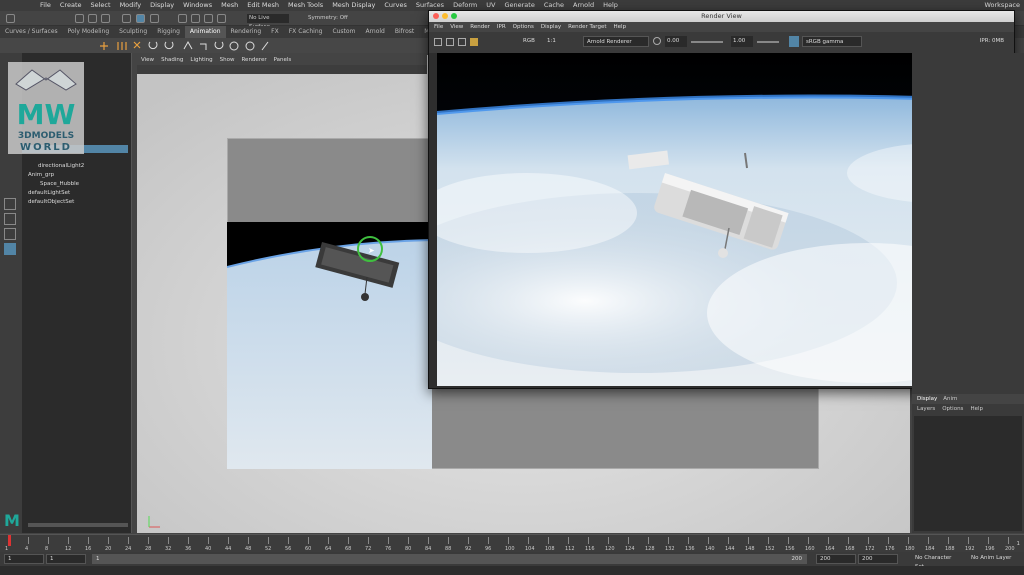 The image size is (1024, 575). What do you see at coordinates (71, 5) in the screenshot?
I see `menu-item-create: Create` at bounding box center [71, 5].